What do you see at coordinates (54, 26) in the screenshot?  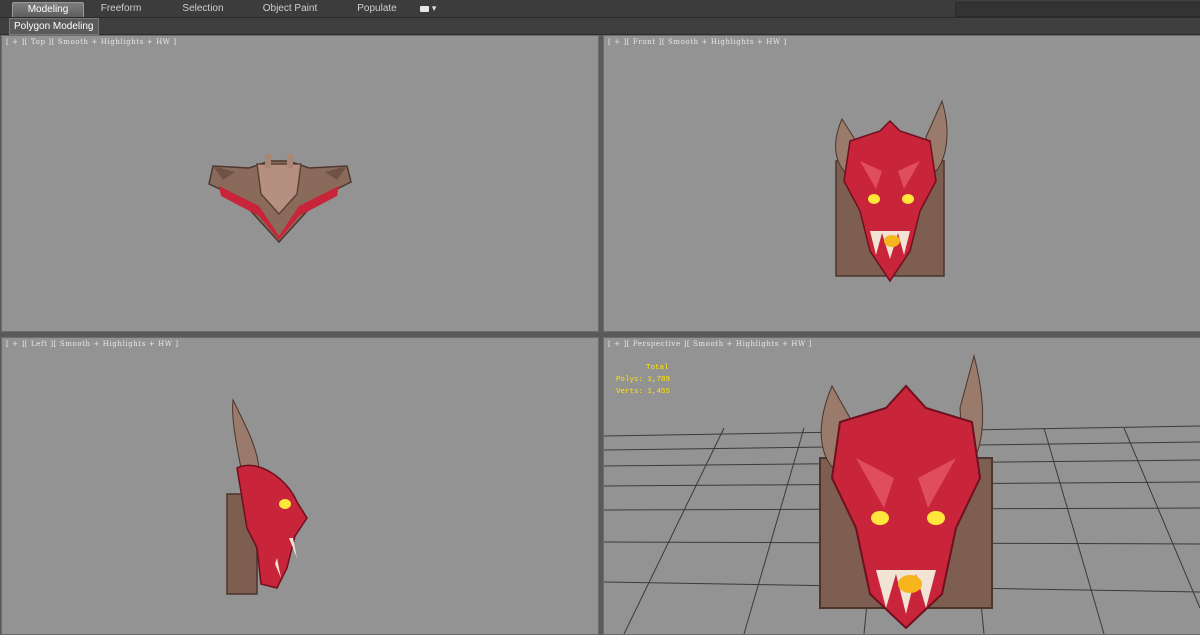 I see `polygon-modeling-panel-button: Polygon Modeling` at bounding box center [54, 26].